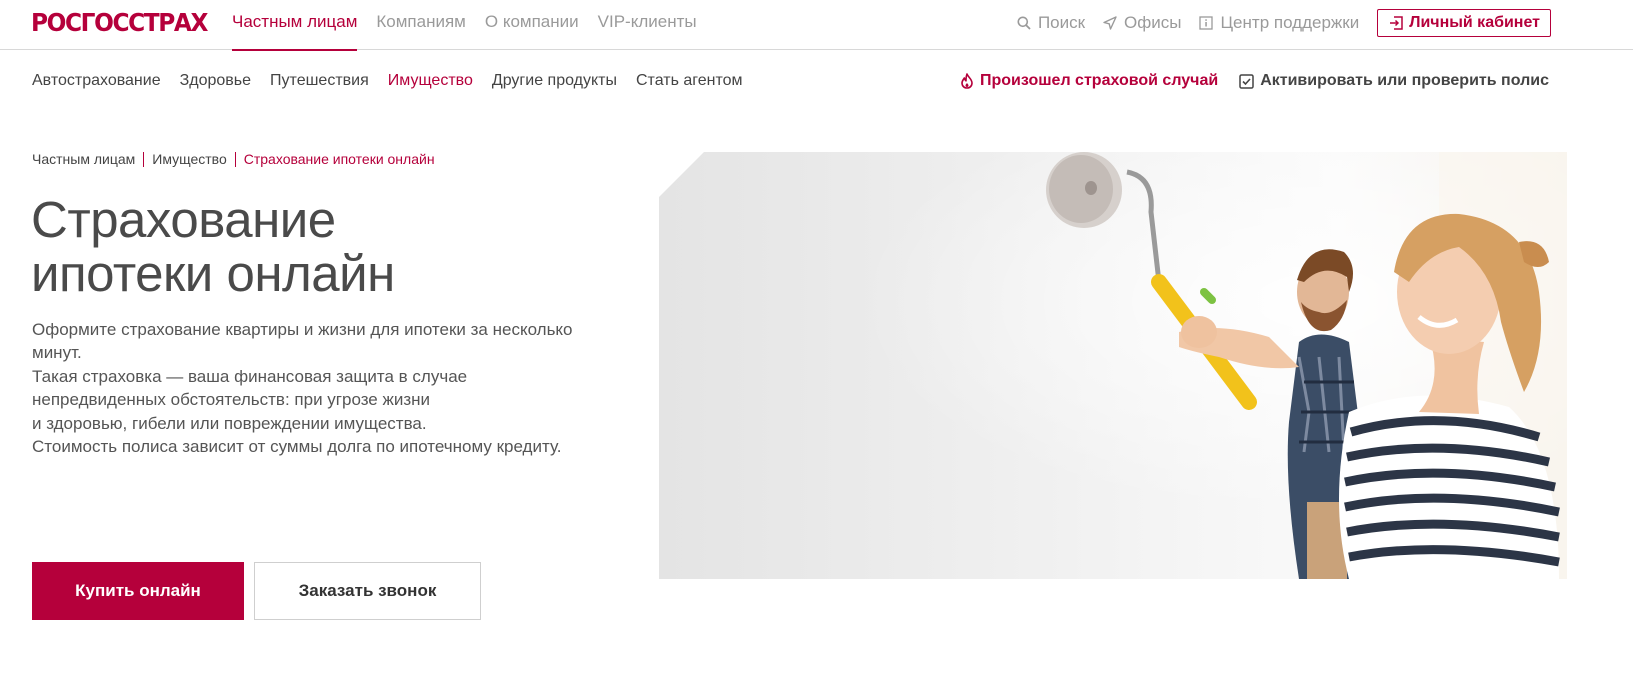 Image resolution: width=1633 pixels, height=675 pixels. Describe the element at coordinates (1404, 80) in the screenshot. I see `activate-policy-label: Активировать или проверить полис` at that location.